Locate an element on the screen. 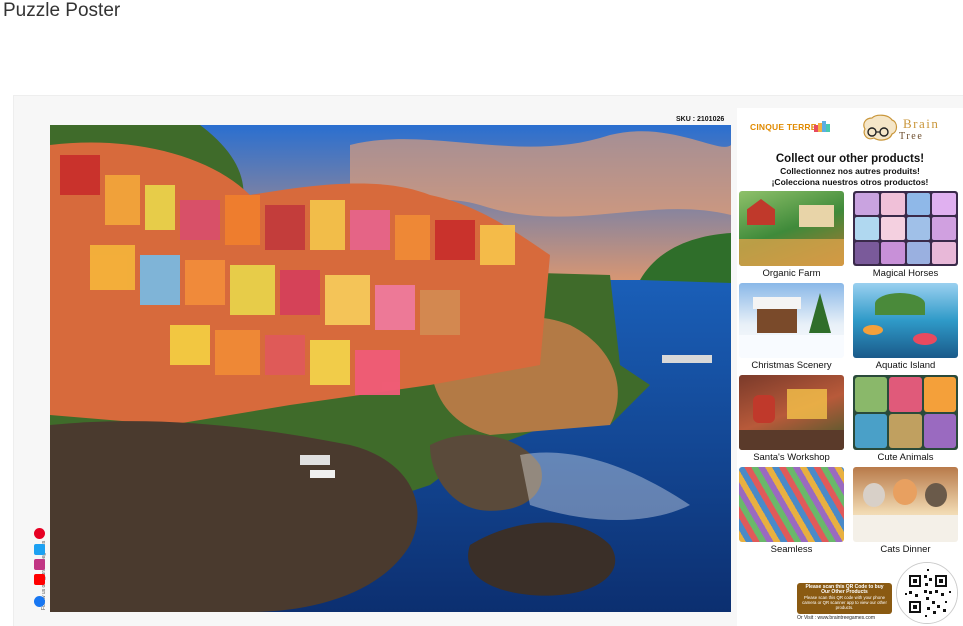  brain-tree-logo-word1: Brain is located at coordinates (921, 123).